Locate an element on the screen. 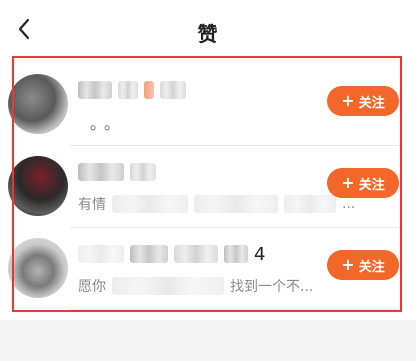  snippet-prefix: 愿你 is located at coordinates (92, 287).